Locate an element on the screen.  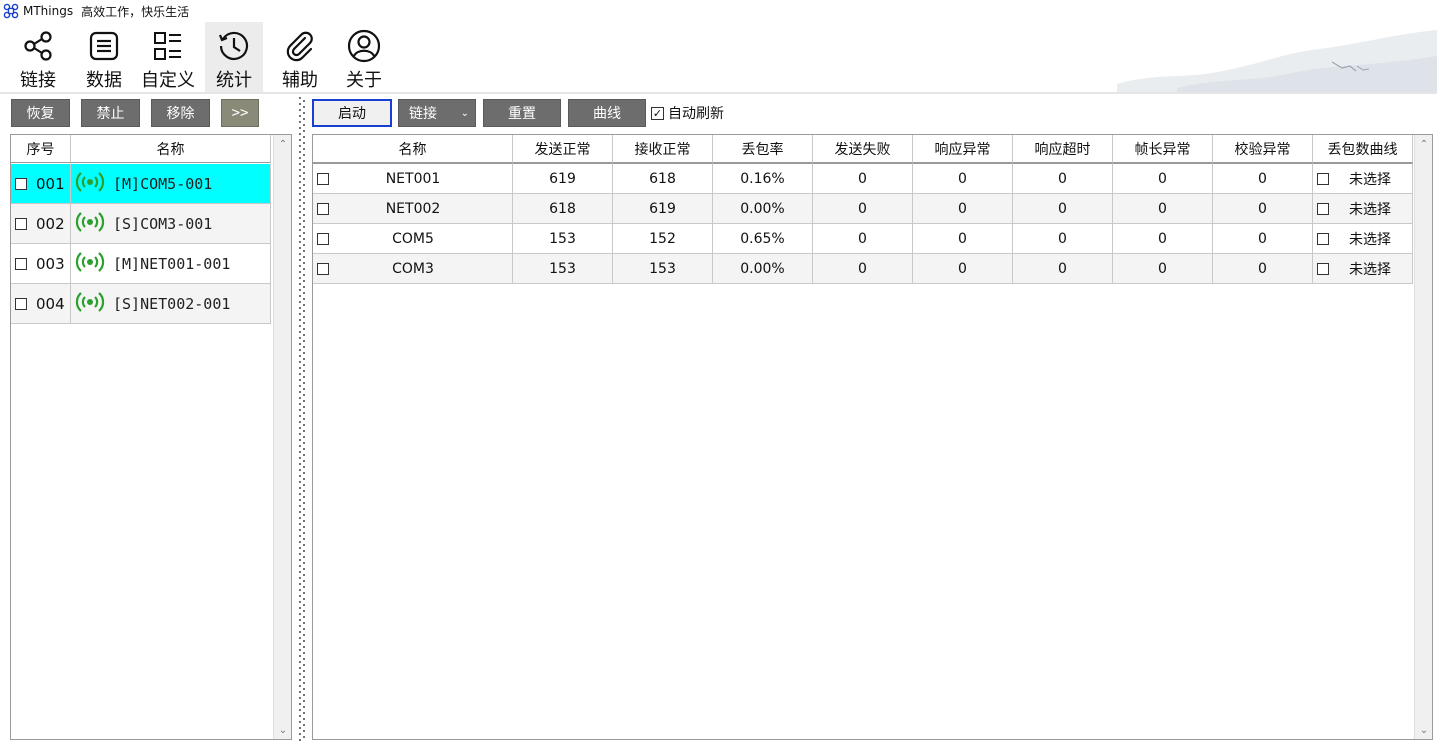
curve-button: 曲线 is located at coordinates (607, 113).